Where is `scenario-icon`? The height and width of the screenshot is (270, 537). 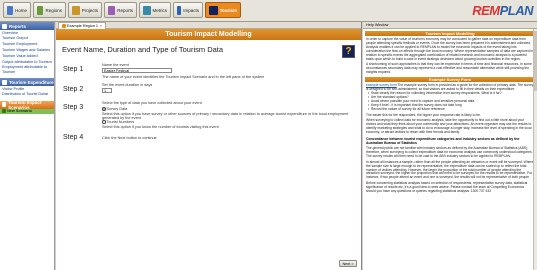
scenario-icon is located at coordinates (4, 105).